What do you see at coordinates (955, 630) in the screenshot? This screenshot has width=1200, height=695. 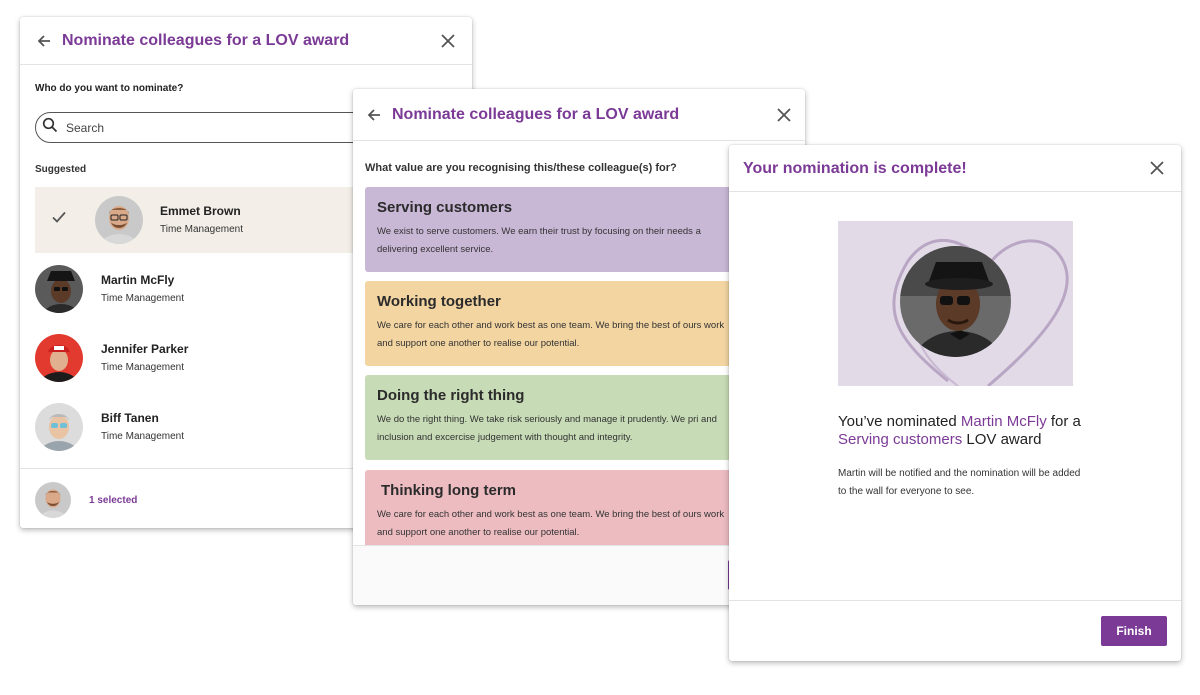 I see `panel-footer: Finish` at bounding box center [955, 630].